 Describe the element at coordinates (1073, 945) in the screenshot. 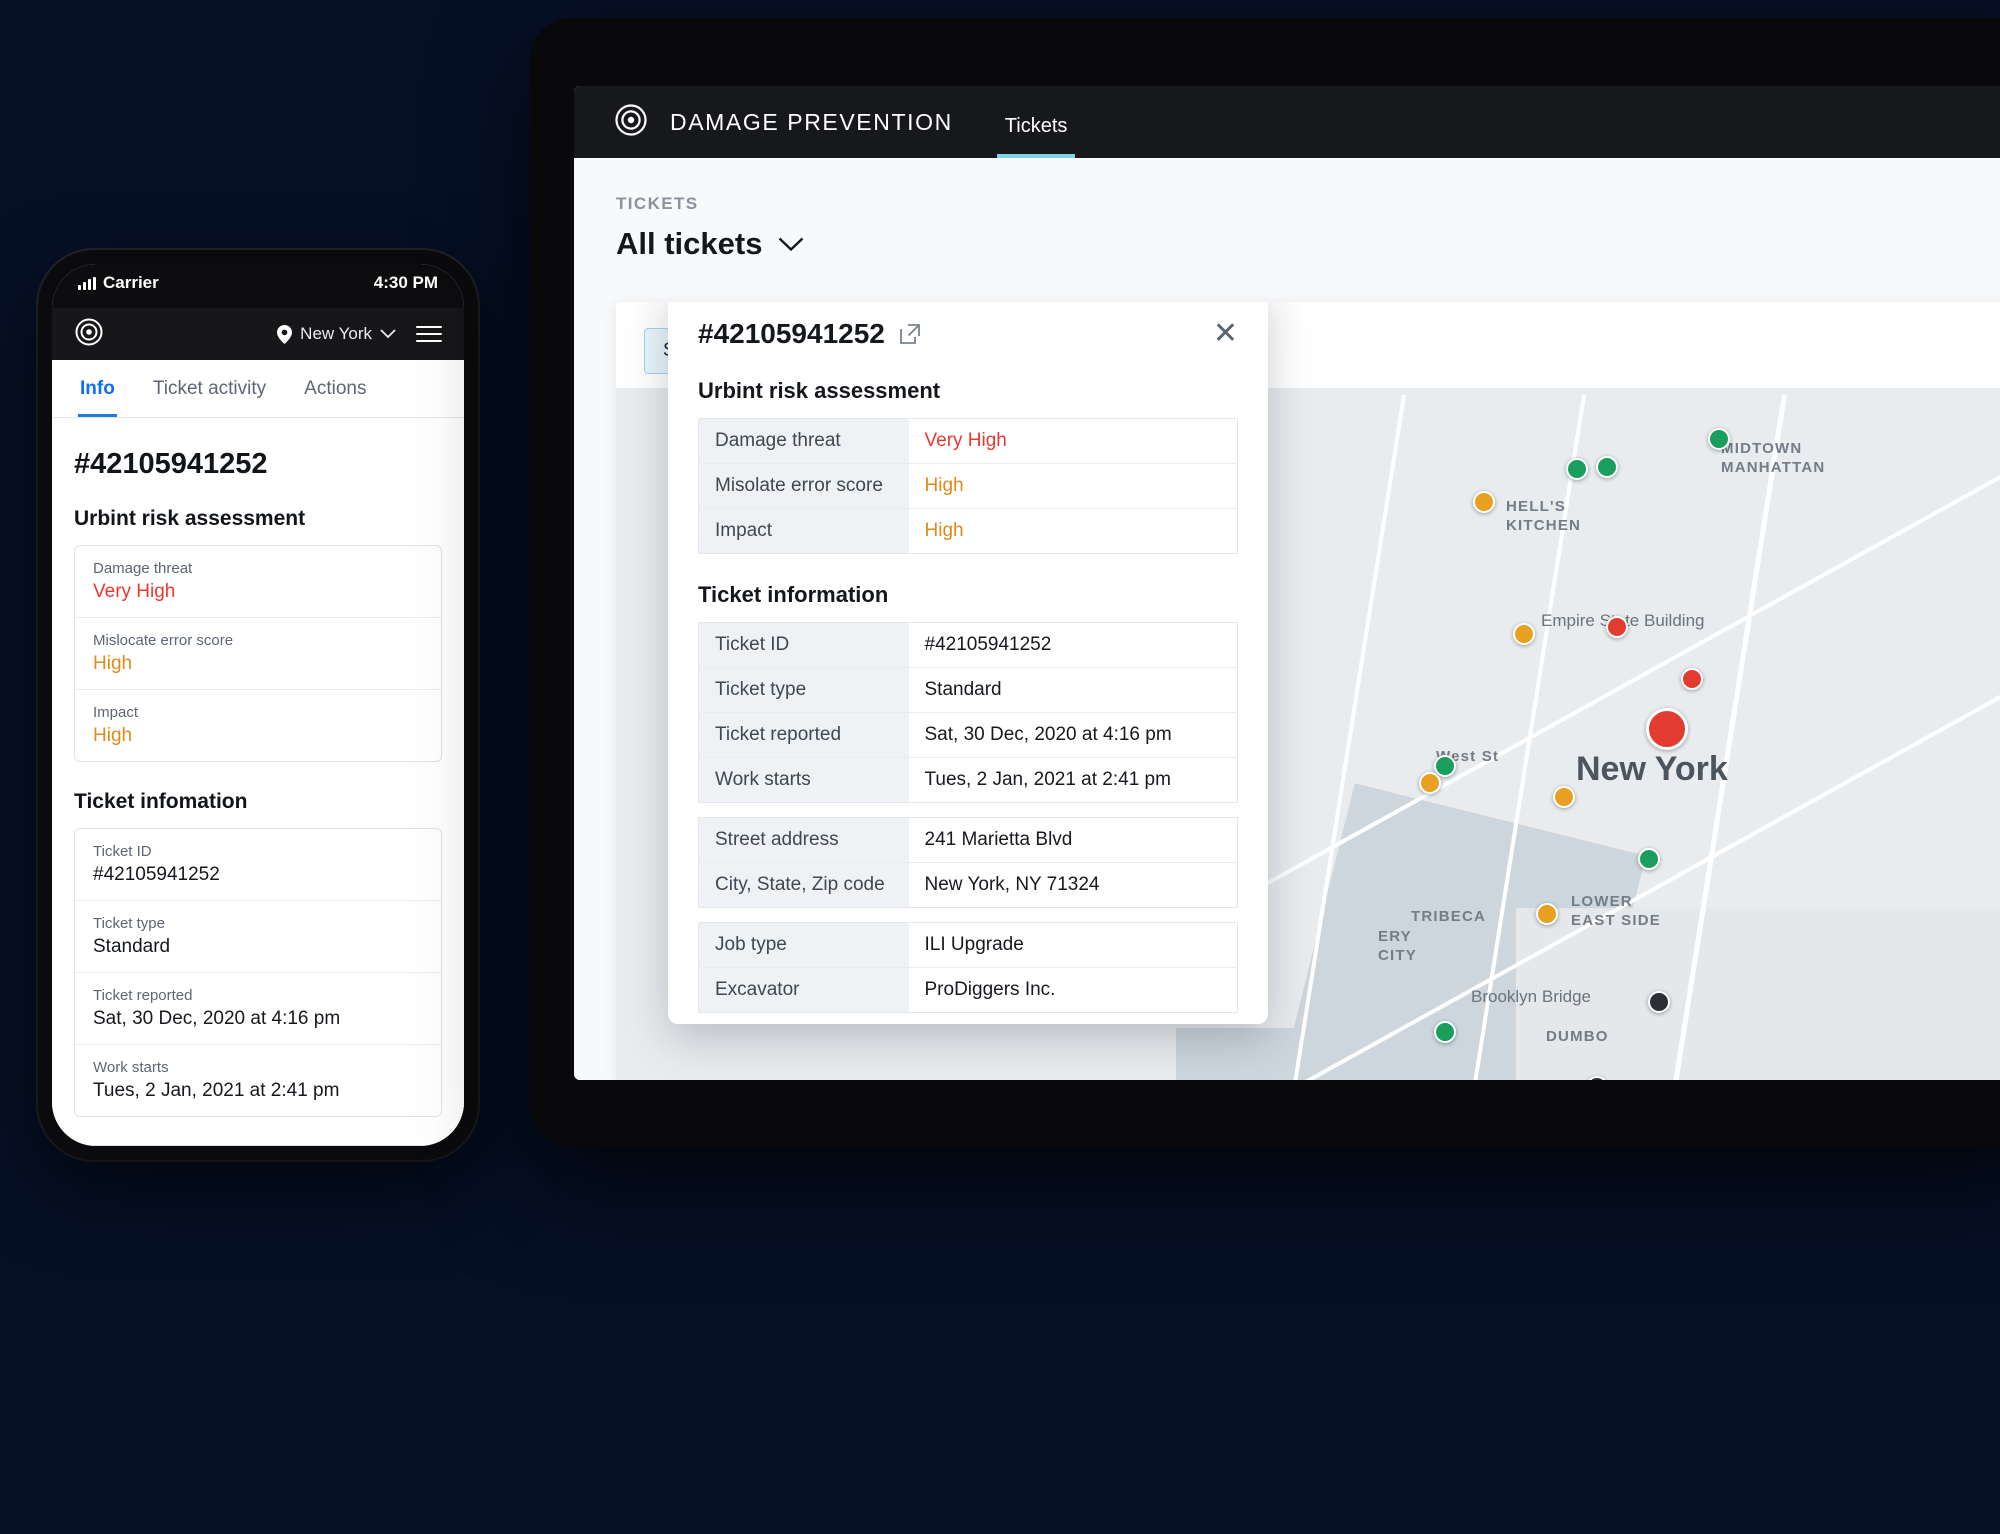

I see `row-value: ILI Upgrade` at that location.